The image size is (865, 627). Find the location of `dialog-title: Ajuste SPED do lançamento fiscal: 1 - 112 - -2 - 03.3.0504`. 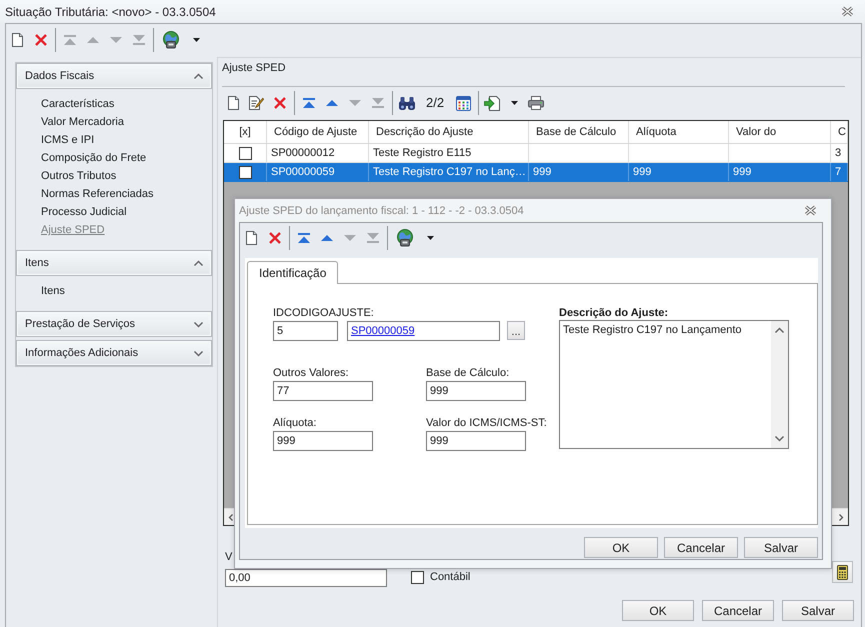

dialog-title: Ajuste SPED do lançamento fiscal: 1 - 112 - -2 - 03.3.0504 is located at coordinates (381, 211).